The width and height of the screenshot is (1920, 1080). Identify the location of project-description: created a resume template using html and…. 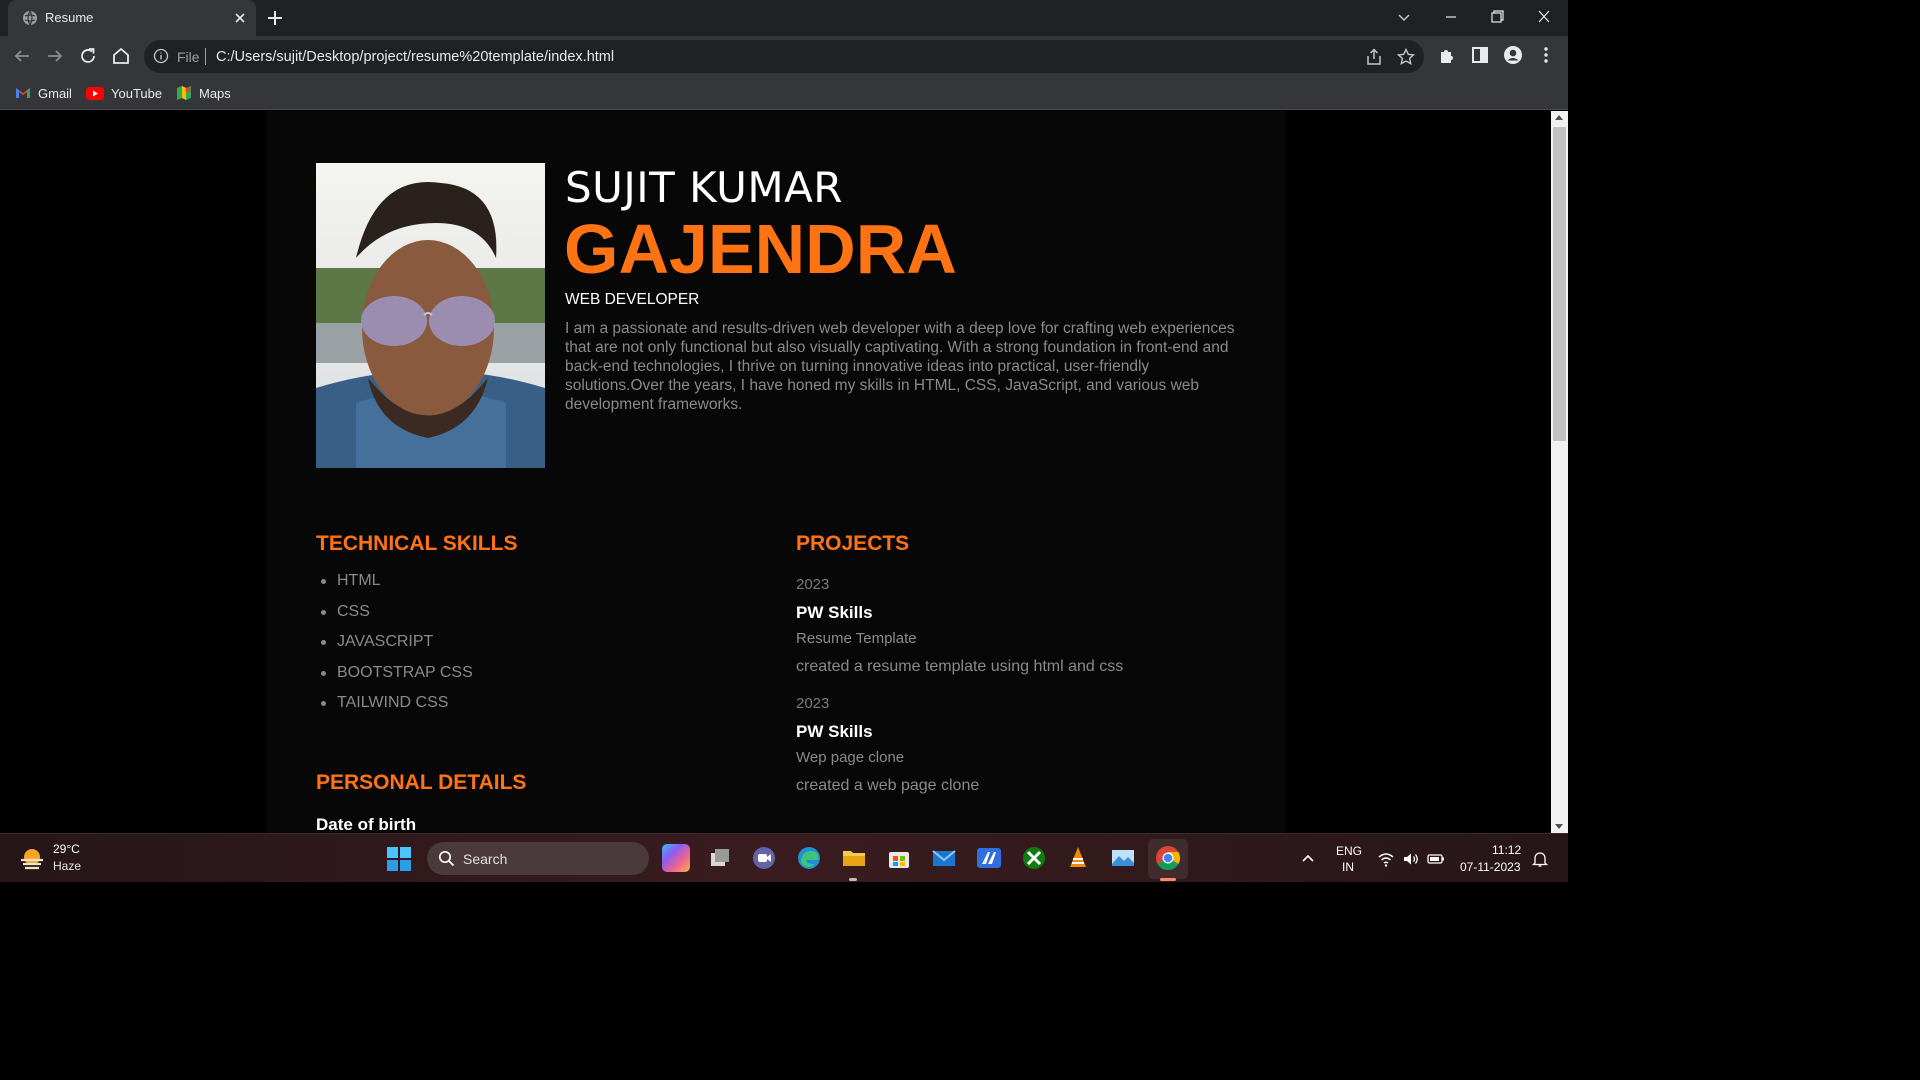
(960, 666).